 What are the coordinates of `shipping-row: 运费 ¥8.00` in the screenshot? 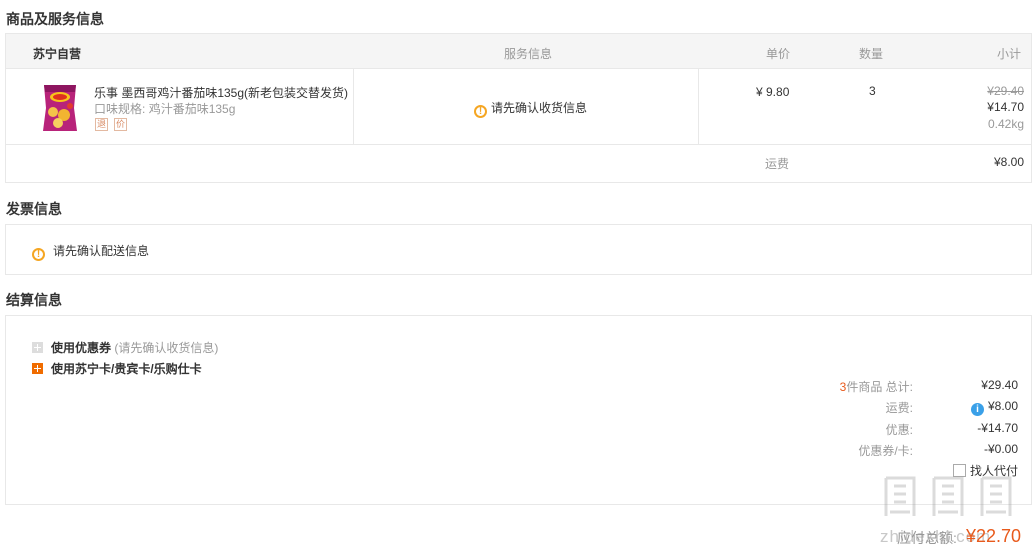 It's located at (518, 164).